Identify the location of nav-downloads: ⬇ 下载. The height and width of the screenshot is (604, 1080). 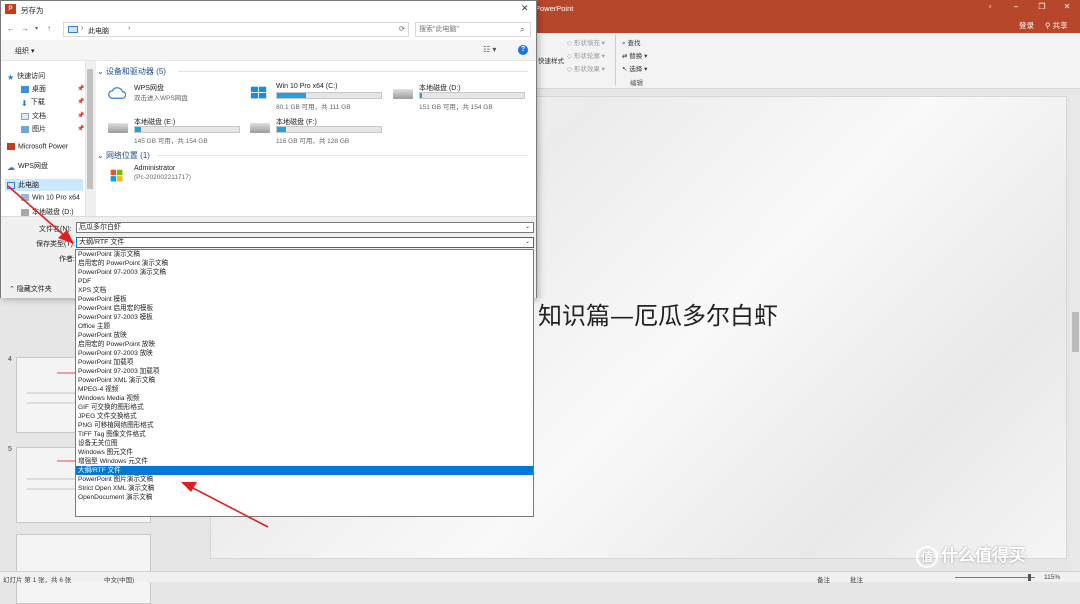
(33, 102).